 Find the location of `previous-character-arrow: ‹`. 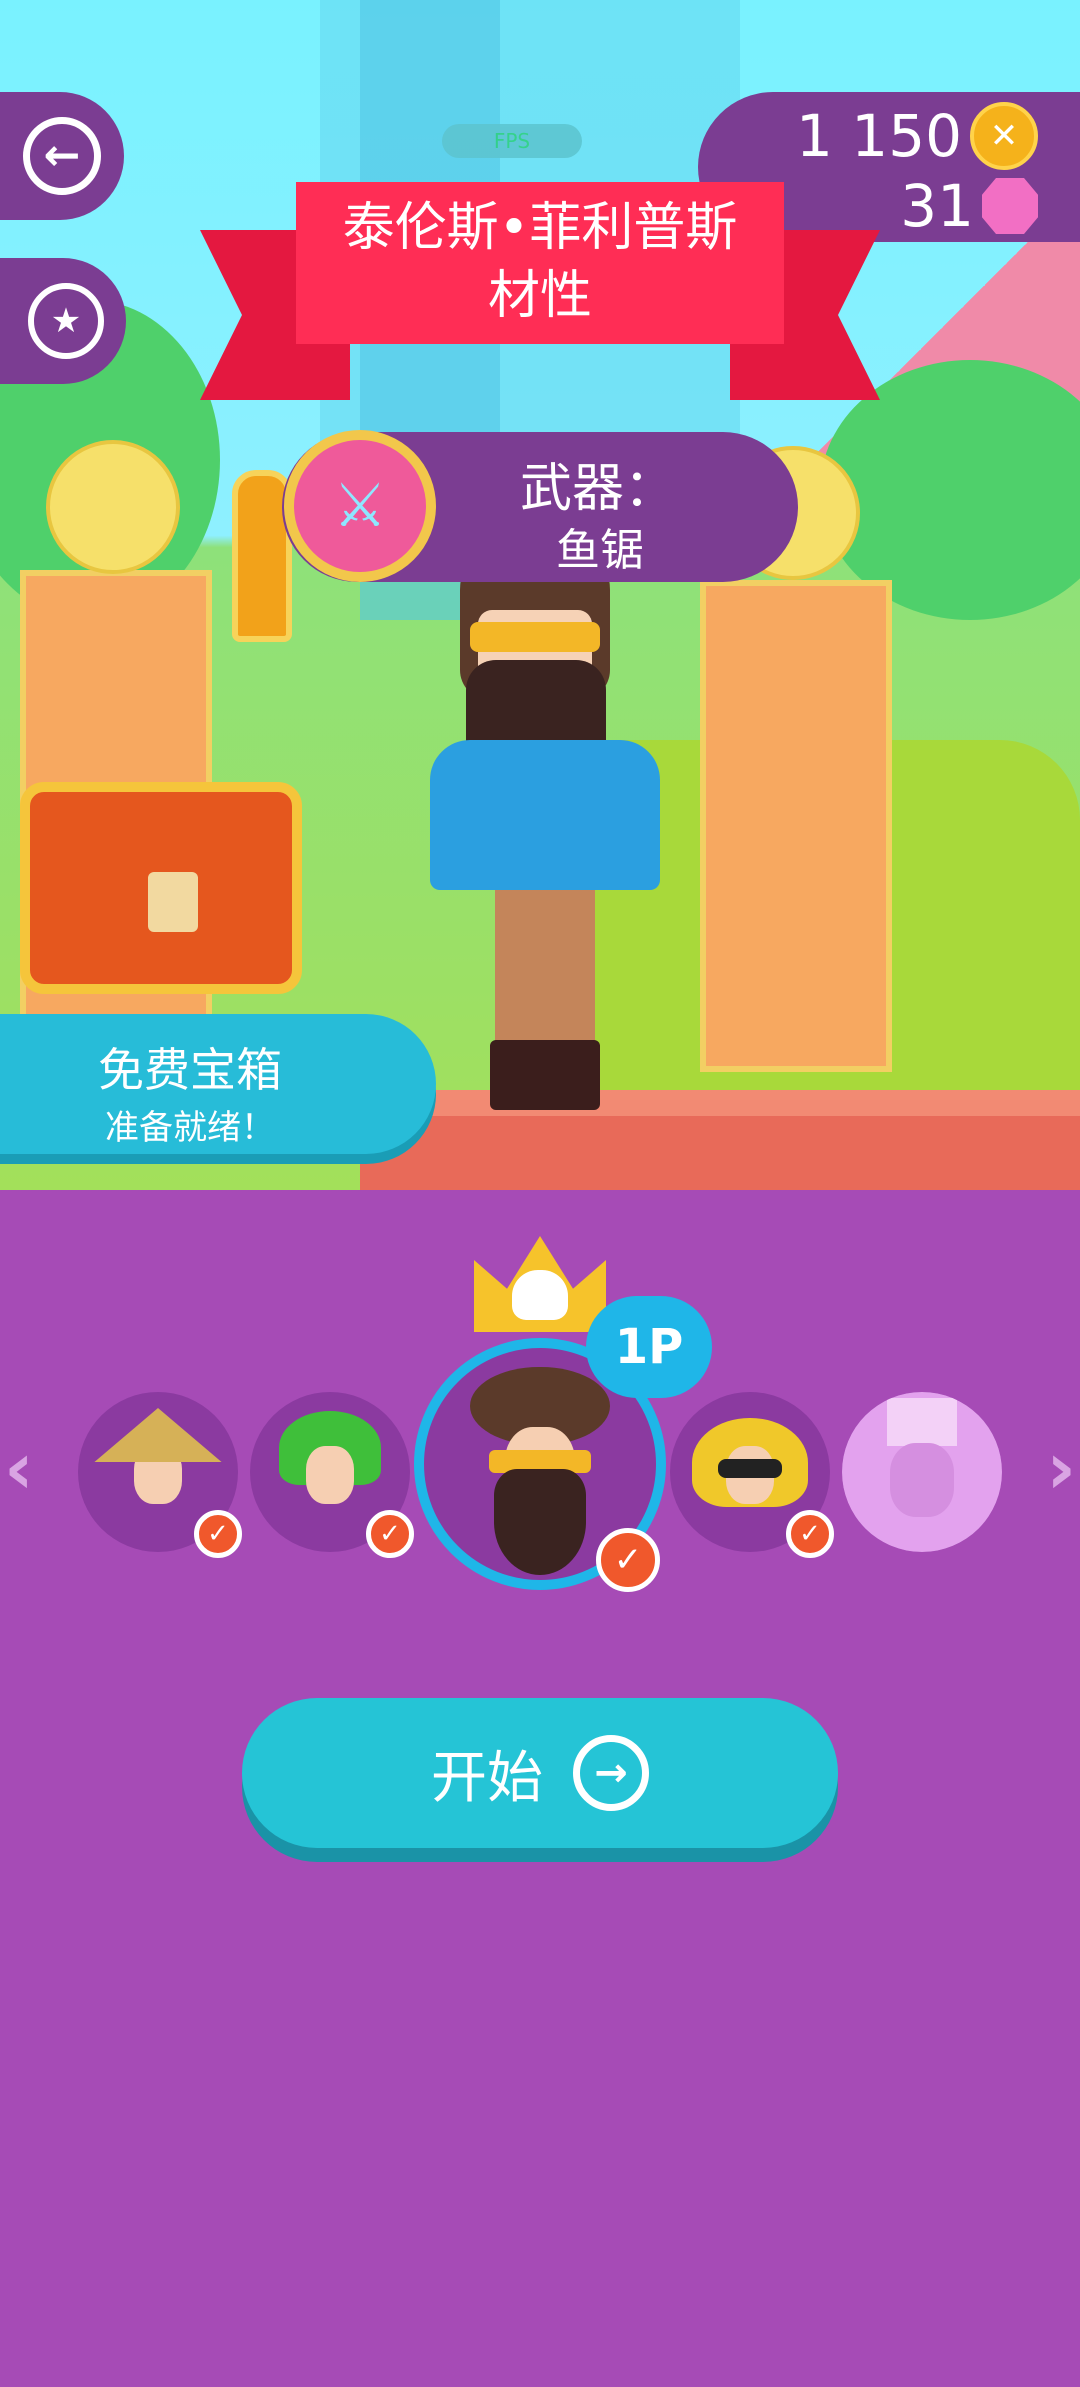

previous-character-arrow: ‹ is located at coordinates (19, 1468).